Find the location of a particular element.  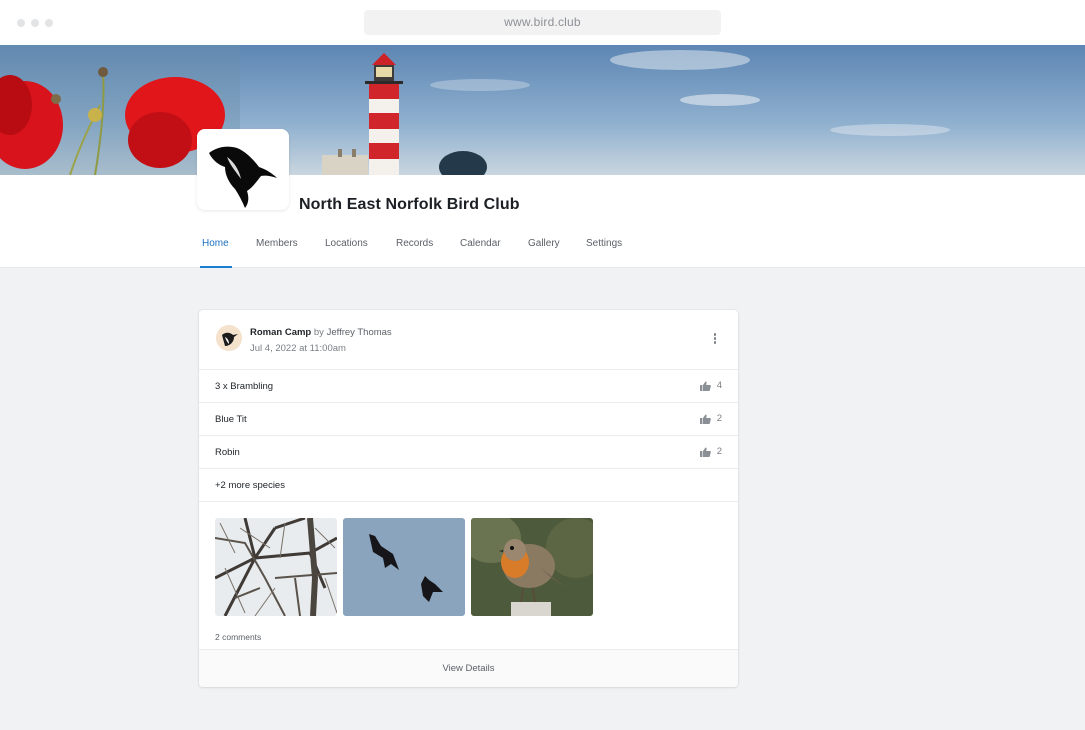

species-row: Blue Tit 2 is located at coordinates (468, 418).